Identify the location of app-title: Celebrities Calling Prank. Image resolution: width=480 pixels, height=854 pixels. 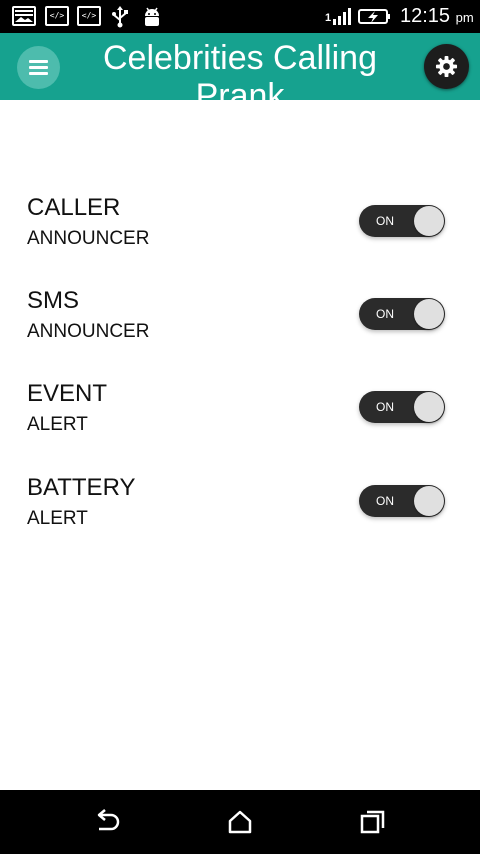
(239, 69).